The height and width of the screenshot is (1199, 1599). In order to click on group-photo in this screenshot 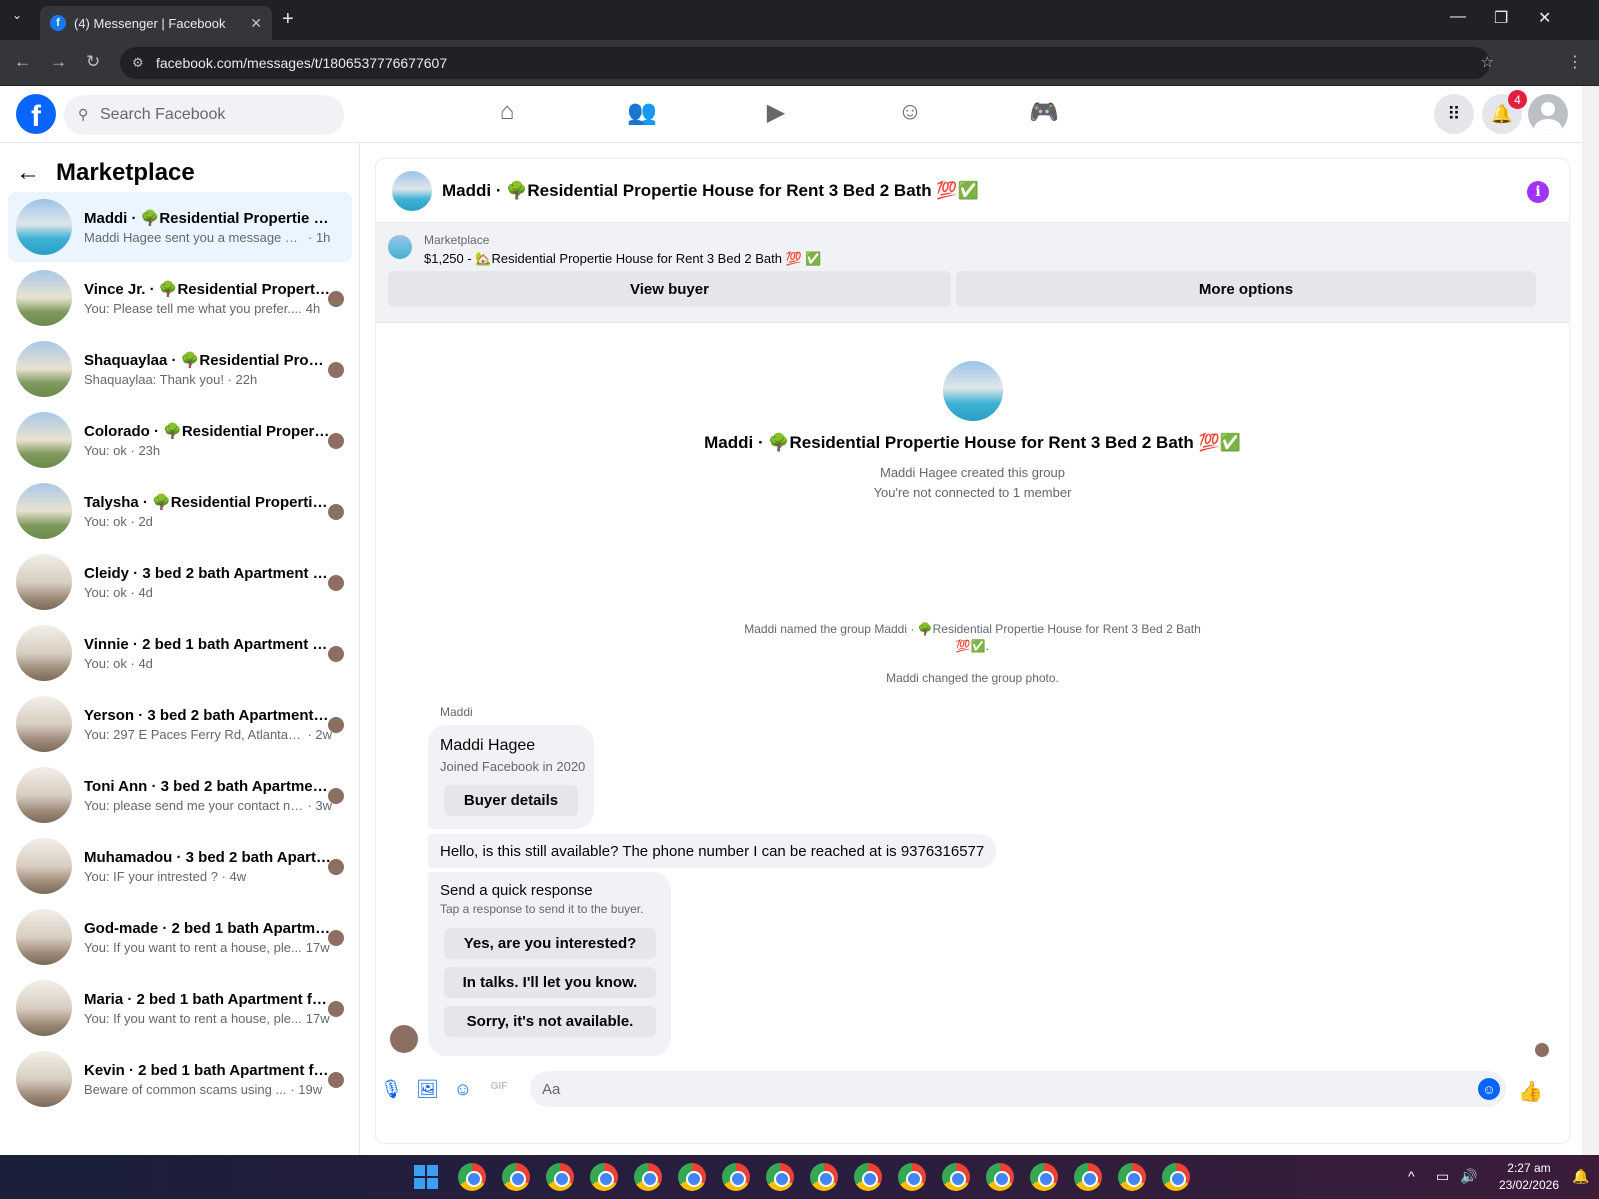, I will do `click(973, 391)`.